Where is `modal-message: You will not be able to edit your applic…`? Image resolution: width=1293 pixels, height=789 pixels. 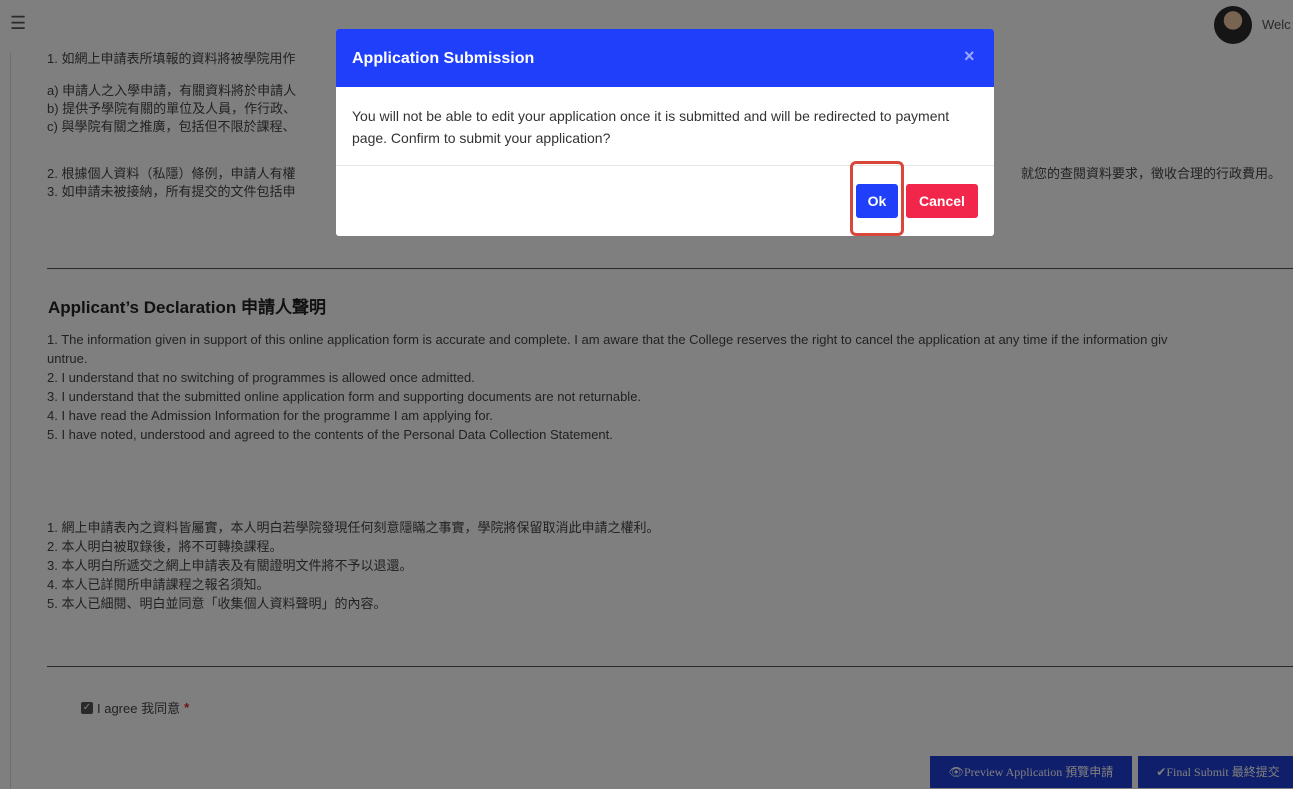
modal-message: You will not be able to edit your applic… is located at coordinates (651, 127).